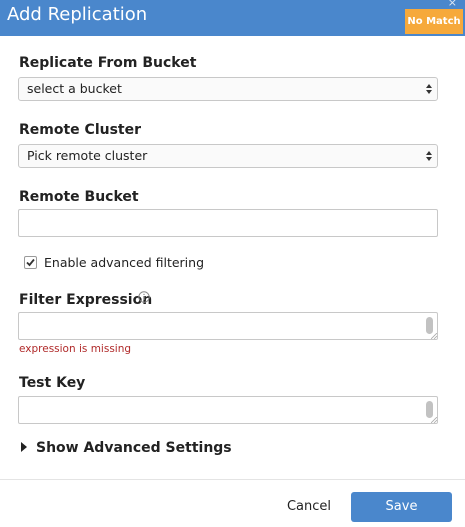  What do you see at coordinates (232, 479) in the screenshot?
I see `footer-divider` at bounding box center [232, 479].